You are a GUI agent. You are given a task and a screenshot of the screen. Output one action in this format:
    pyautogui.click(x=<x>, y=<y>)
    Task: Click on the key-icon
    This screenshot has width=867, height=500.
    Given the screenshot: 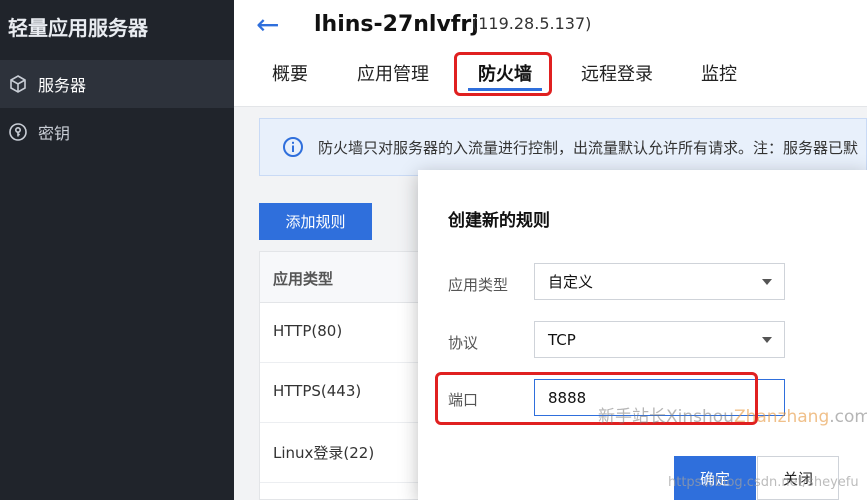 What is the action you would take?
    pyautogui.click(x=18, y=132)
    